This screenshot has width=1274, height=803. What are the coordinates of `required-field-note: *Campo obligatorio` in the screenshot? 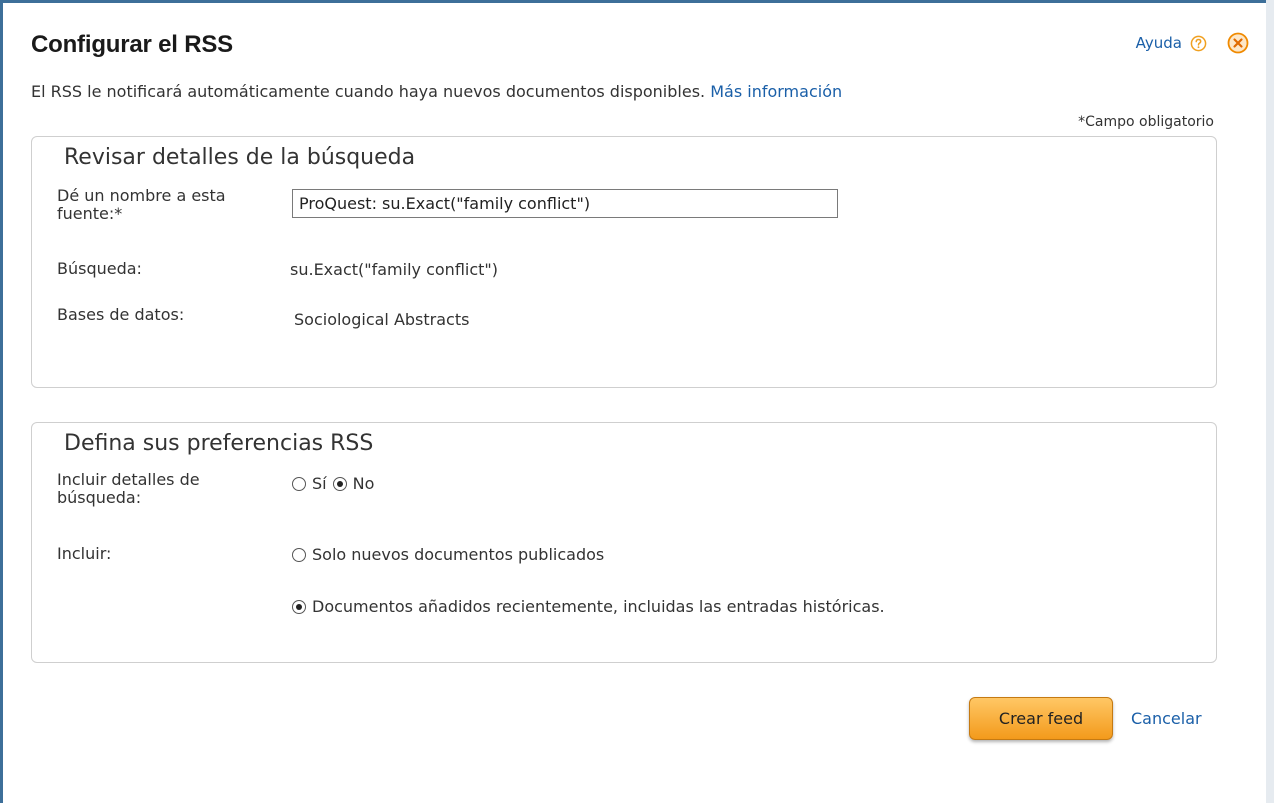 It's located at (1146, 122).